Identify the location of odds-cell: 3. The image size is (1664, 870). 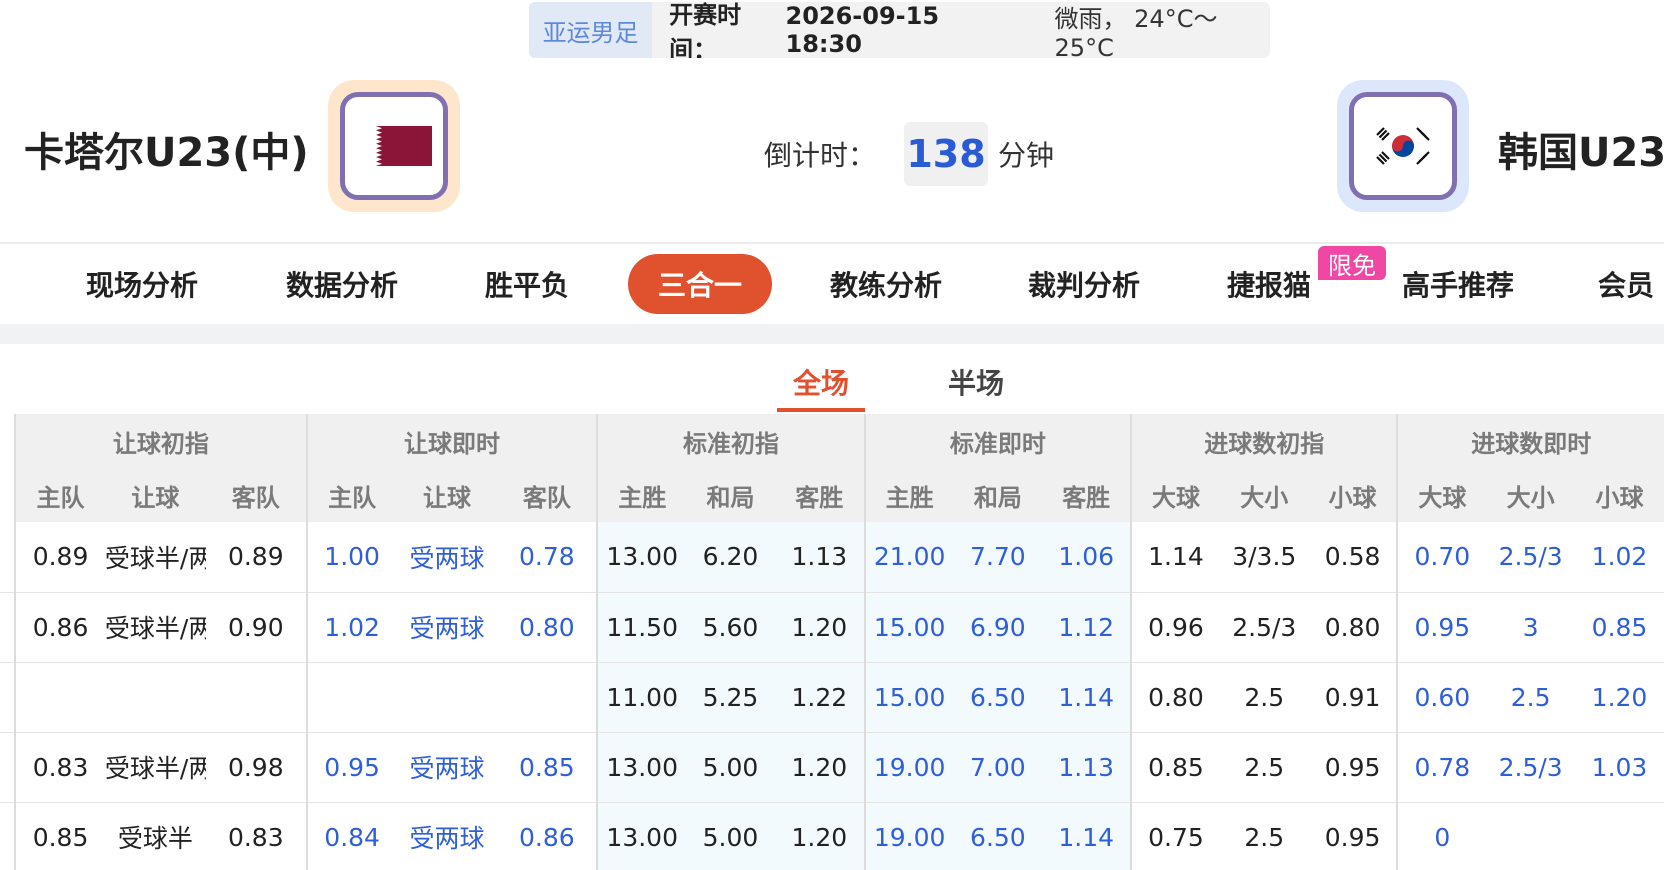
(1531, 627).